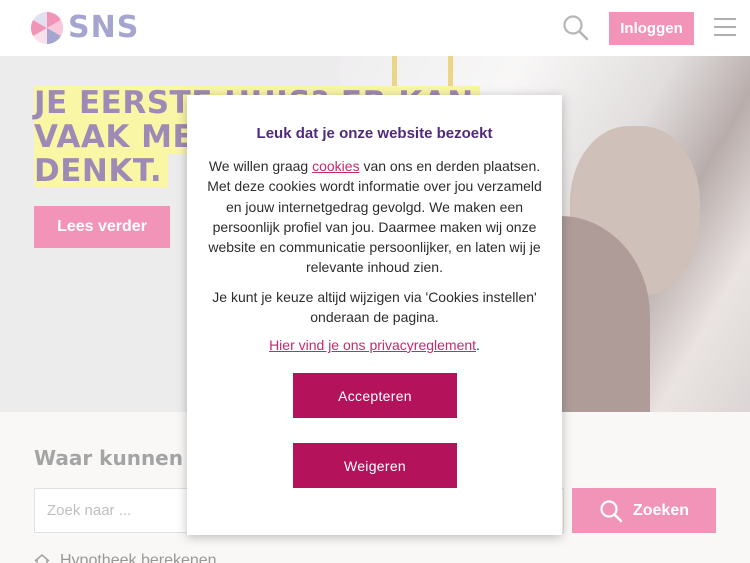  Describe the element at coordinates (260, 166) in the screenshot. I see `dialog-body-text: We willen graag` at that location.